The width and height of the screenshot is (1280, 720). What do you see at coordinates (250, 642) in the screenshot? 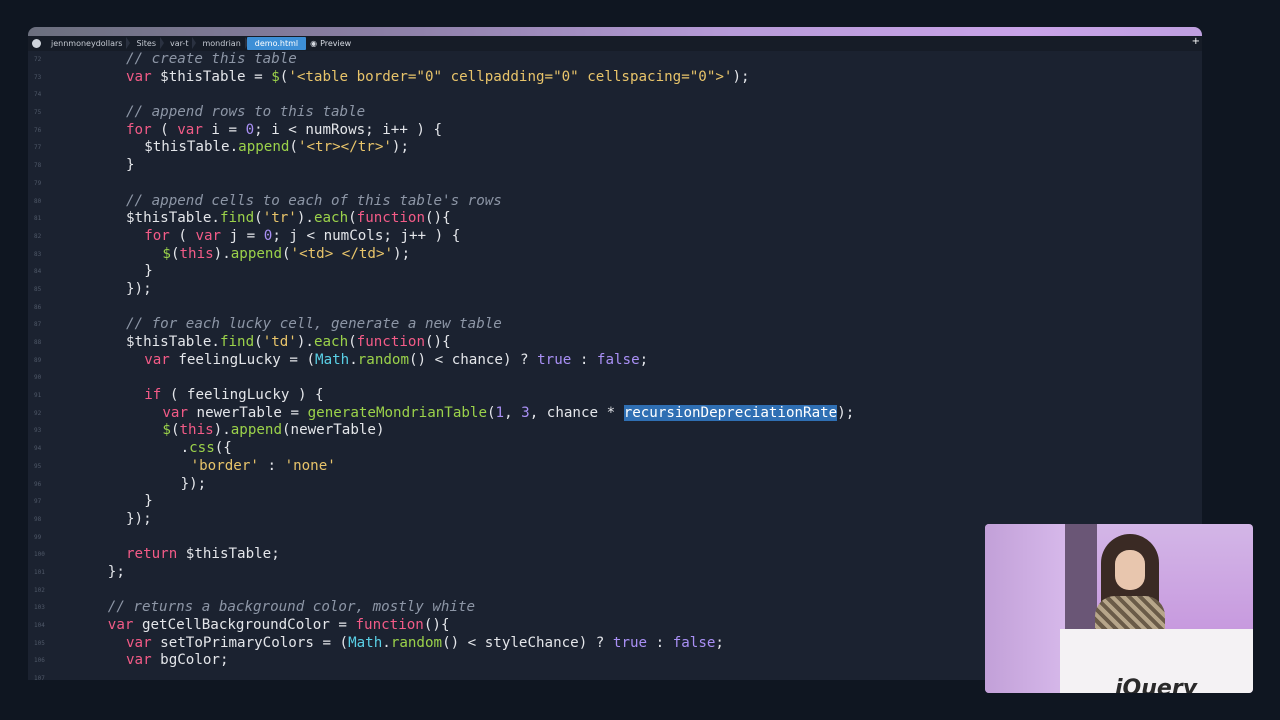
I see `code-token: setToPrimaryColors = (` at bounding box center [250, 642].